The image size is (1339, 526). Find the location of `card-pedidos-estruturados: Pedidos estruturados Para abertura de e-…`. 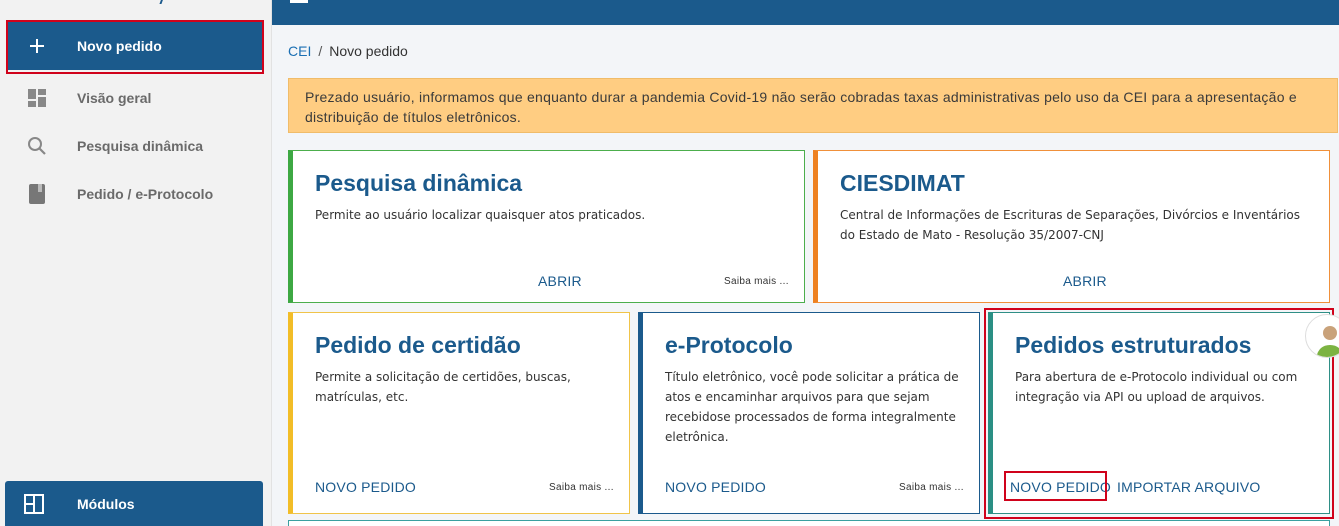

card-pedidos-estruturados: Pedidos estruturados Para abertura de e-… is located at coordinates (1159, 413).